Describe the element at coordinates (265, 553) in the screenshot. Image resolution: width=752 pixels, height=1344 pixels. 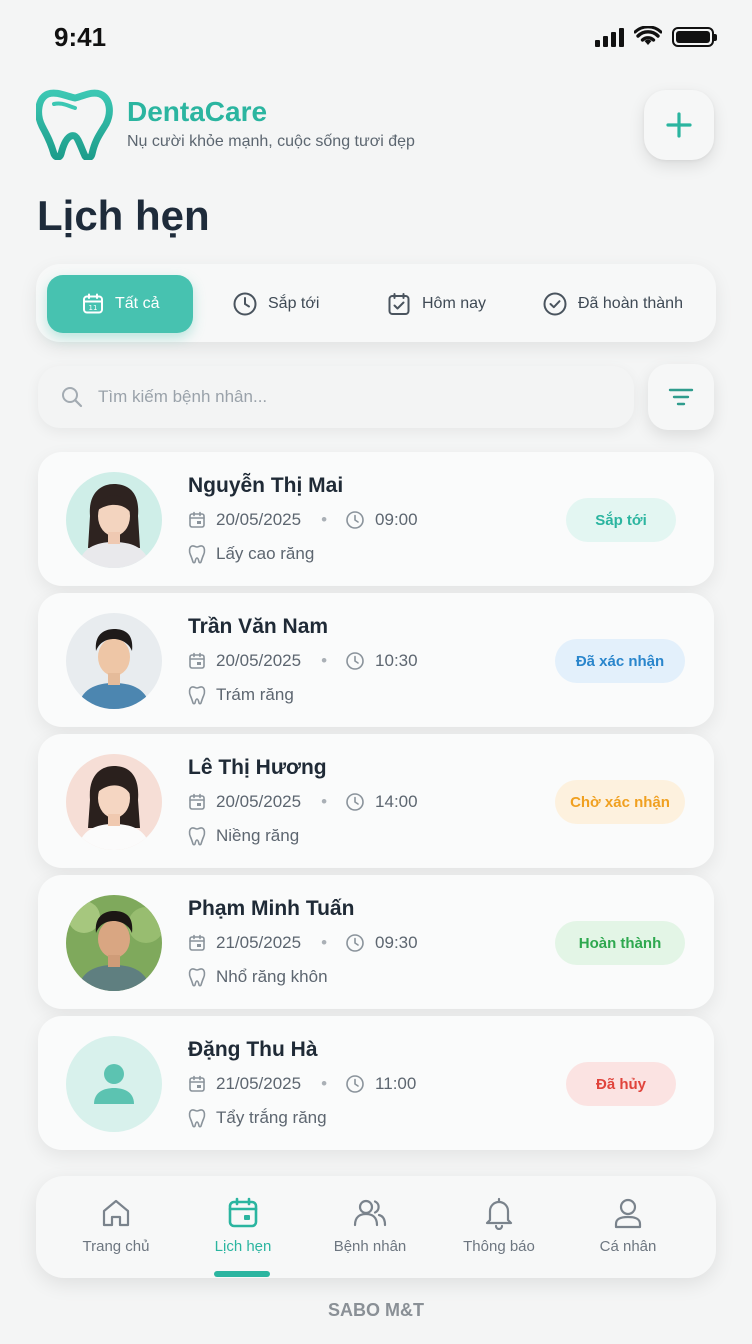
I see `service-name: Lấy cao răng` at that location.